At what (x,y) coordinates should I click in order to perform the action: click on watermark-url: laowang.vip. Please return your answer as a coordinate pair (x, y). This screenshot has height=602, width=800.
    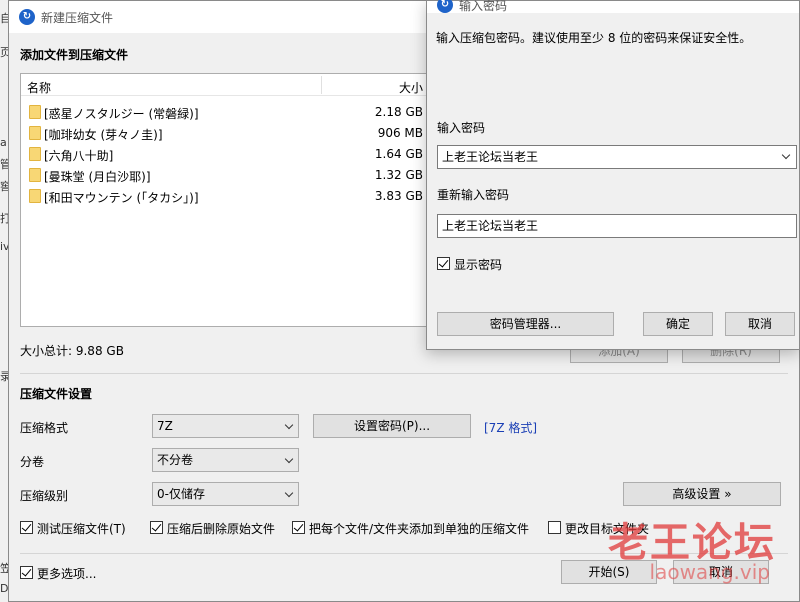
    Looking at the image, I should click on (709, 572).